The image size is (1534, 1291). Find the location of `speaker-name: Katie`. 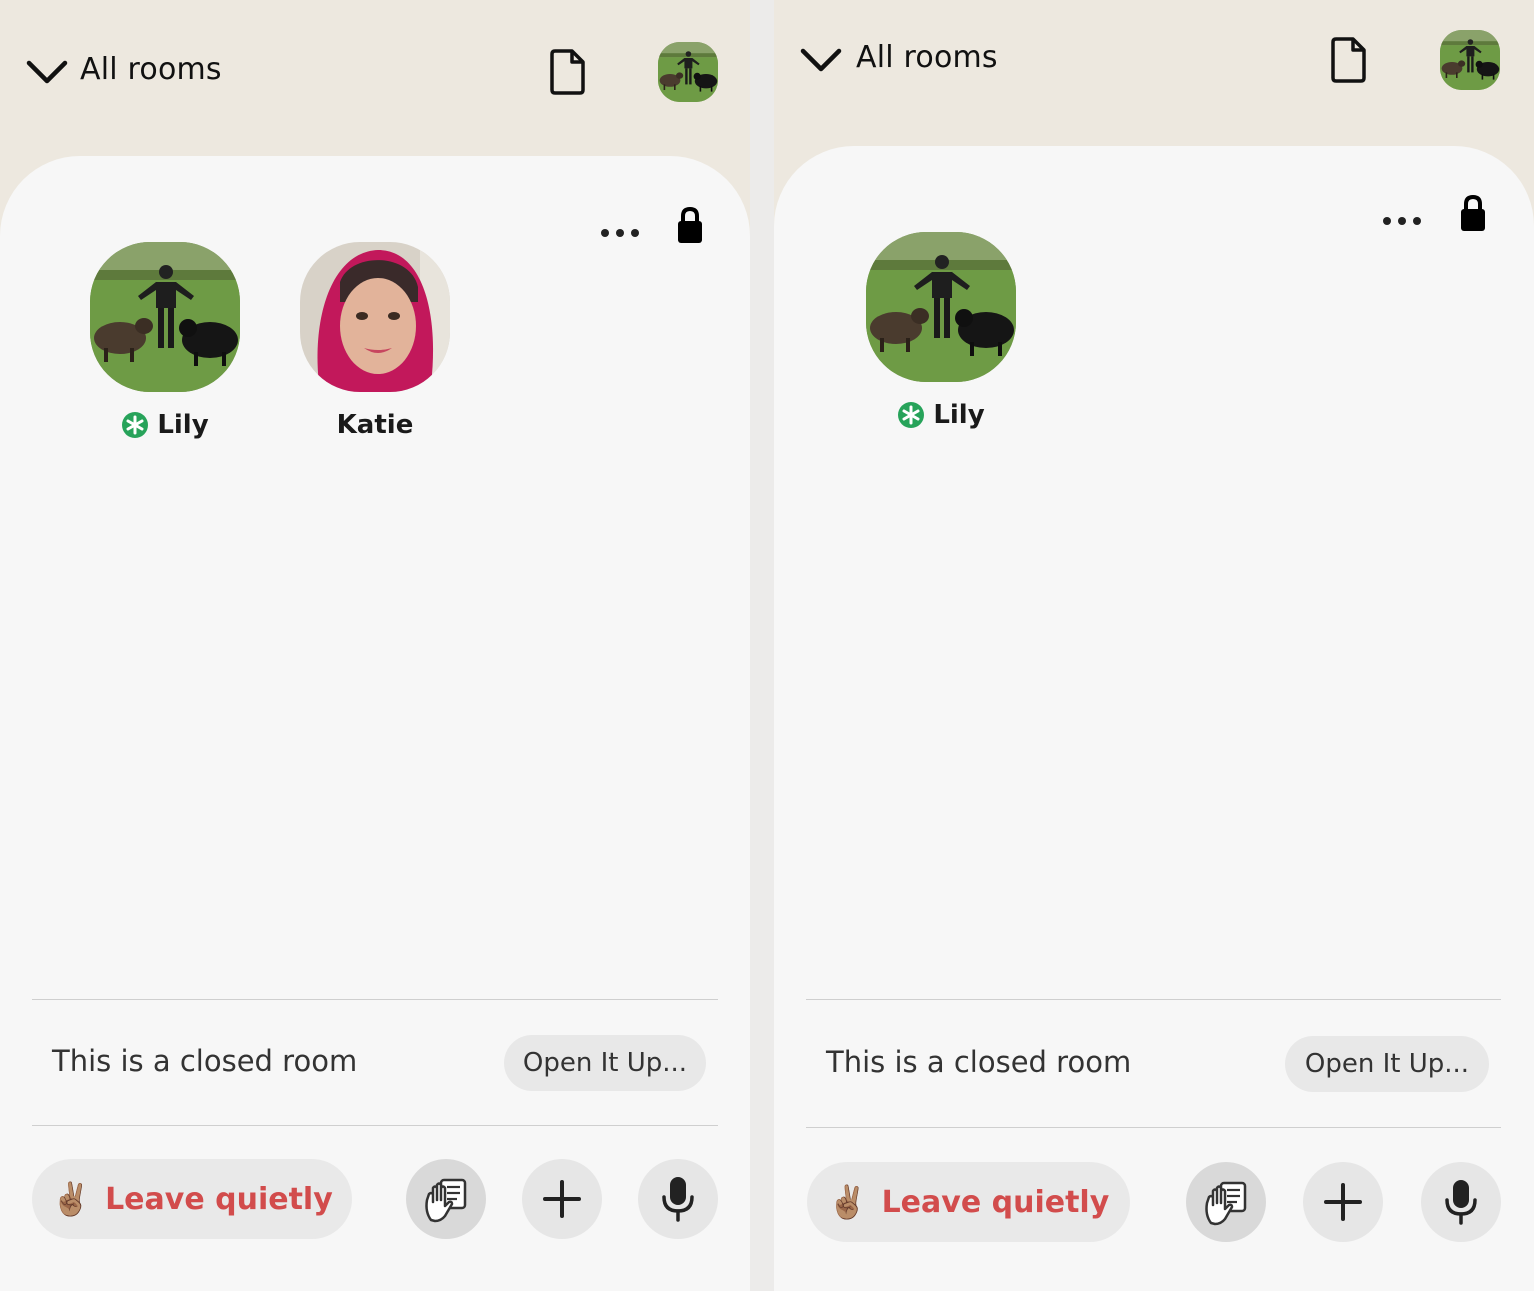

speaker-name: Katie is located at coordinates (375, 425).